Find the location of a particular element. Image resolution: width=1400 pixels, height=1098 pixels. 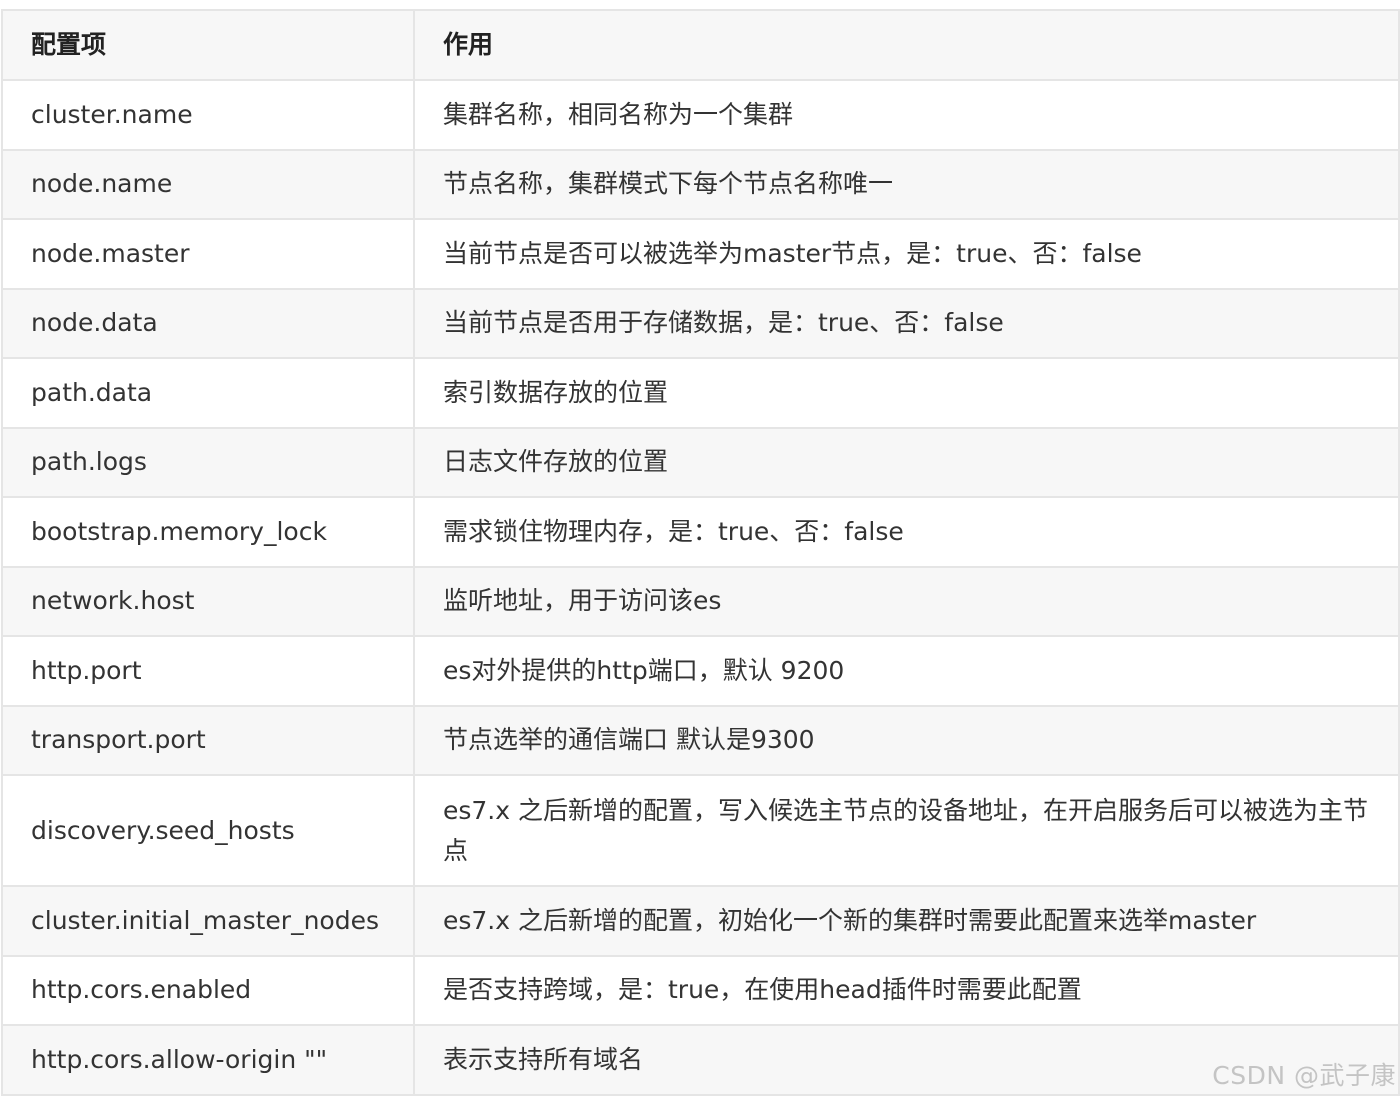

config-key: bootstrap.memory_lock is located at coordinates (208, 532).